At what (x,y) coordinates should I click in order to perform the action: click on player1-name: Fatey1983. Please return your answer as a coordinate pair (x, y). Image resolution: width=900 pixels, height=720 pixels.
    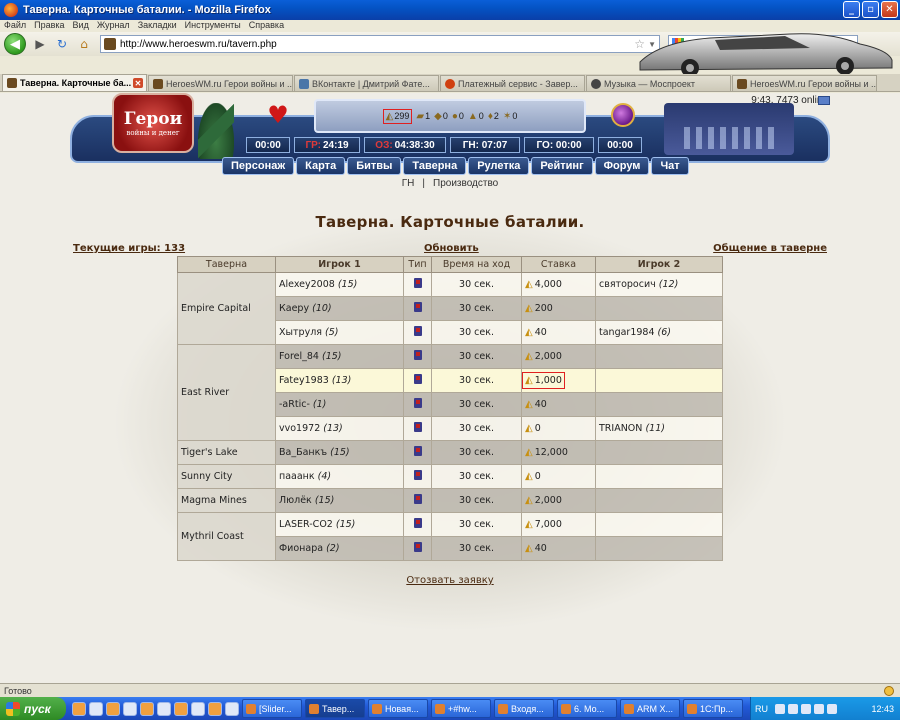
    Looking at the image, I should click on (304, 380).